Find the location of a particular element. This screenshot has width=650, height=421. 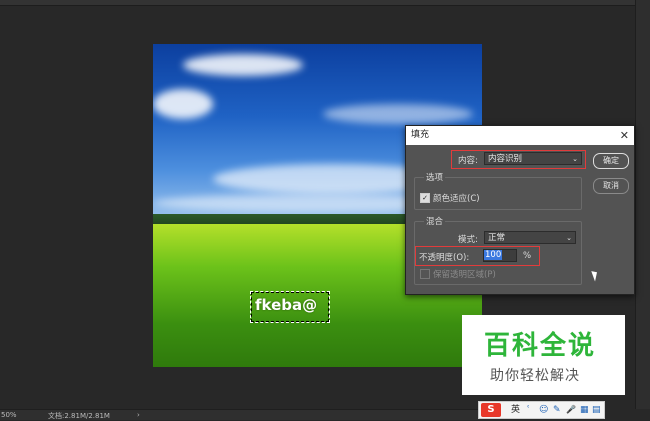

ime-emoji-icon: ☺ is located at coordinates (543, 410).